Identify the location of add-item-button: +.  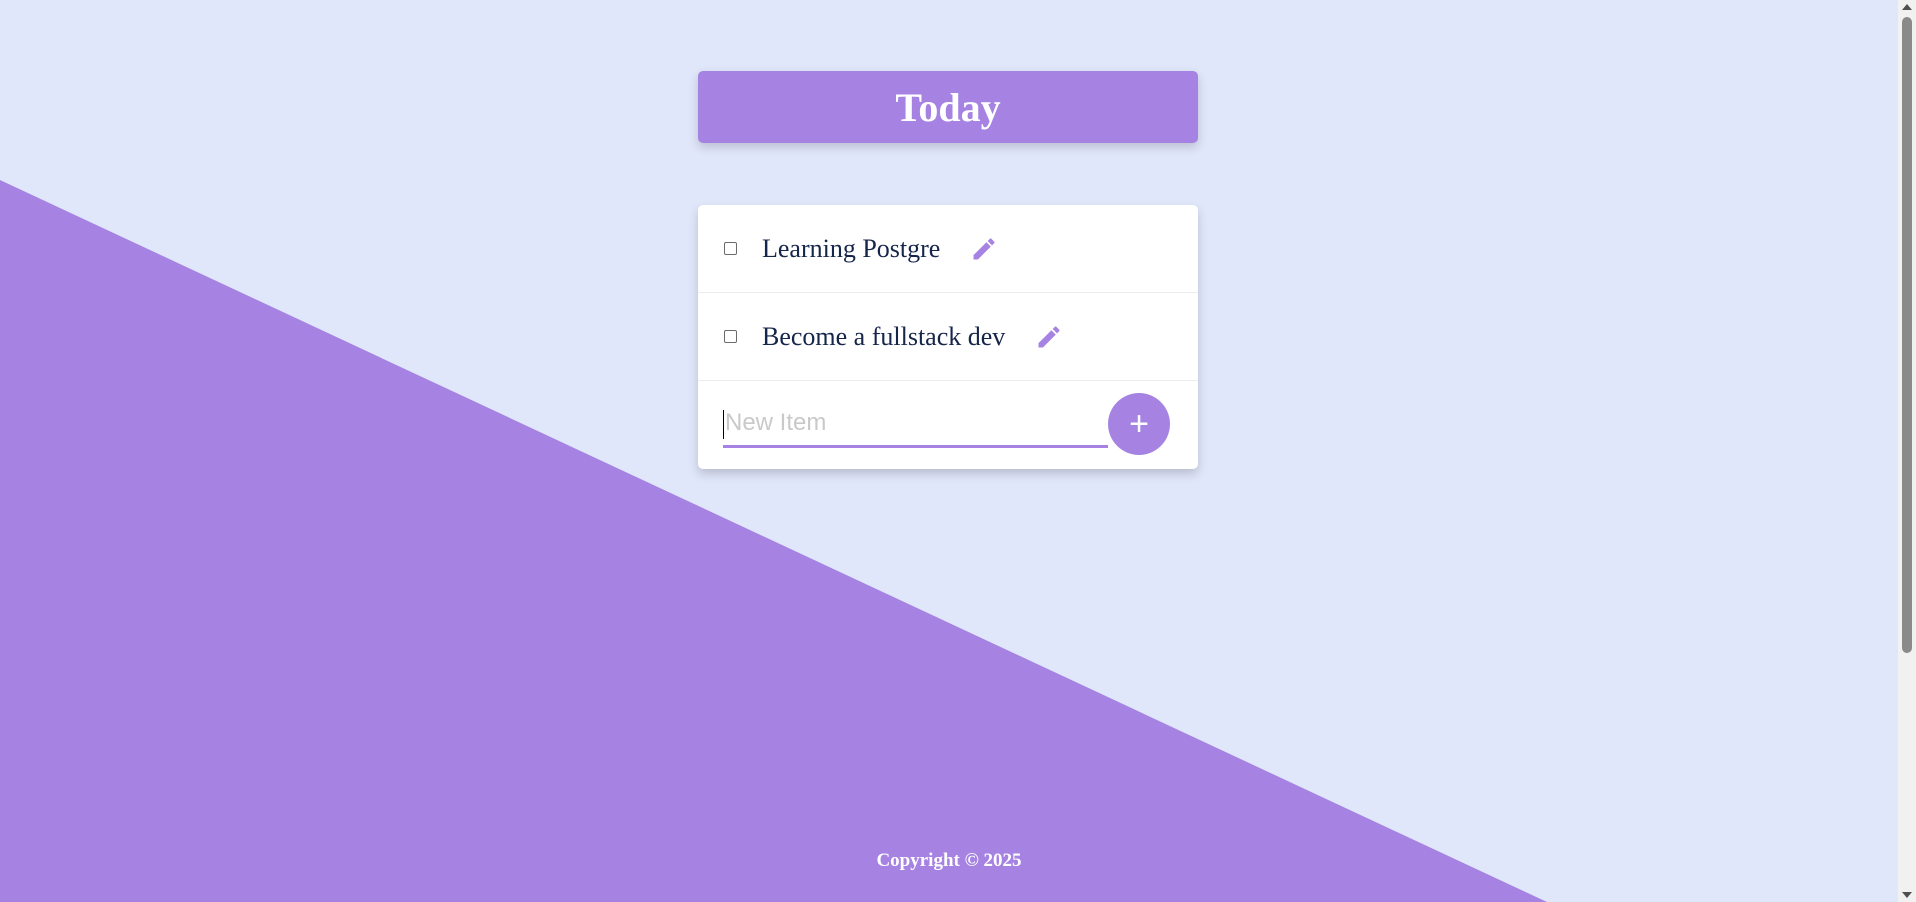
(1139, 424).